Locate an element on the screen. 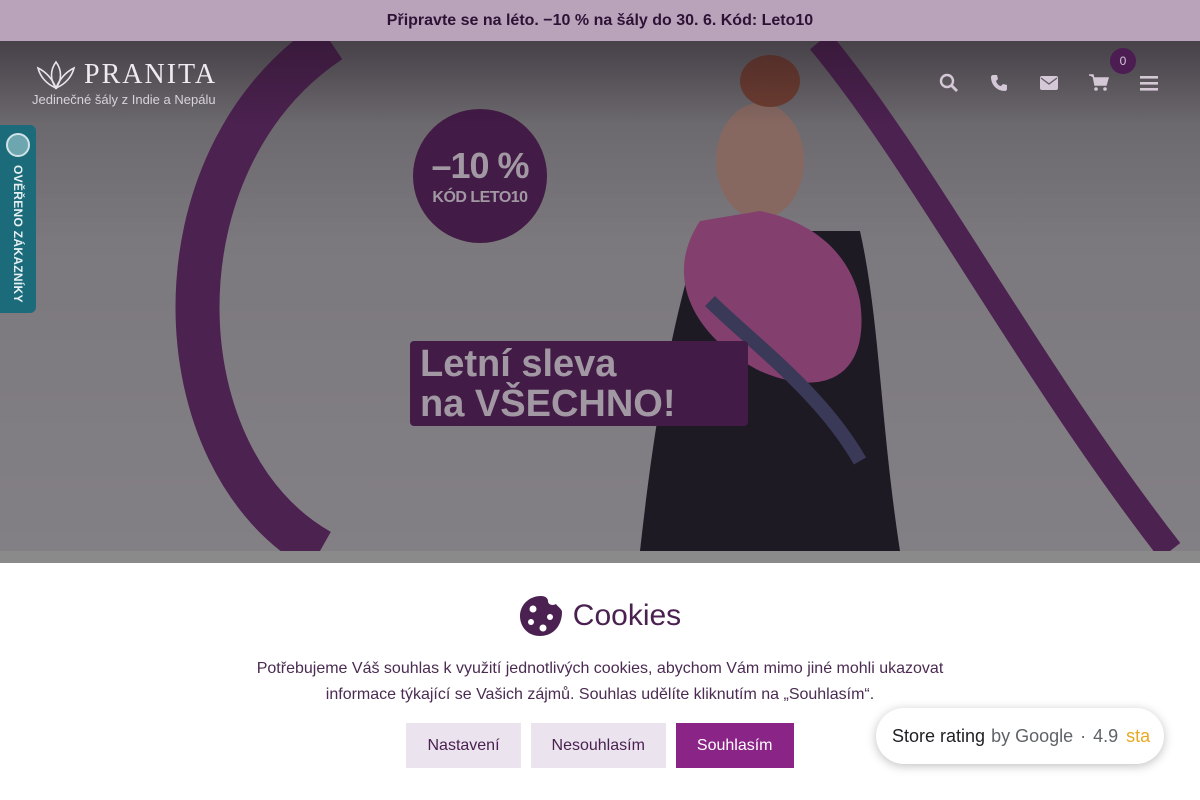  envelope-icon is located at coordinates (1049, 83).